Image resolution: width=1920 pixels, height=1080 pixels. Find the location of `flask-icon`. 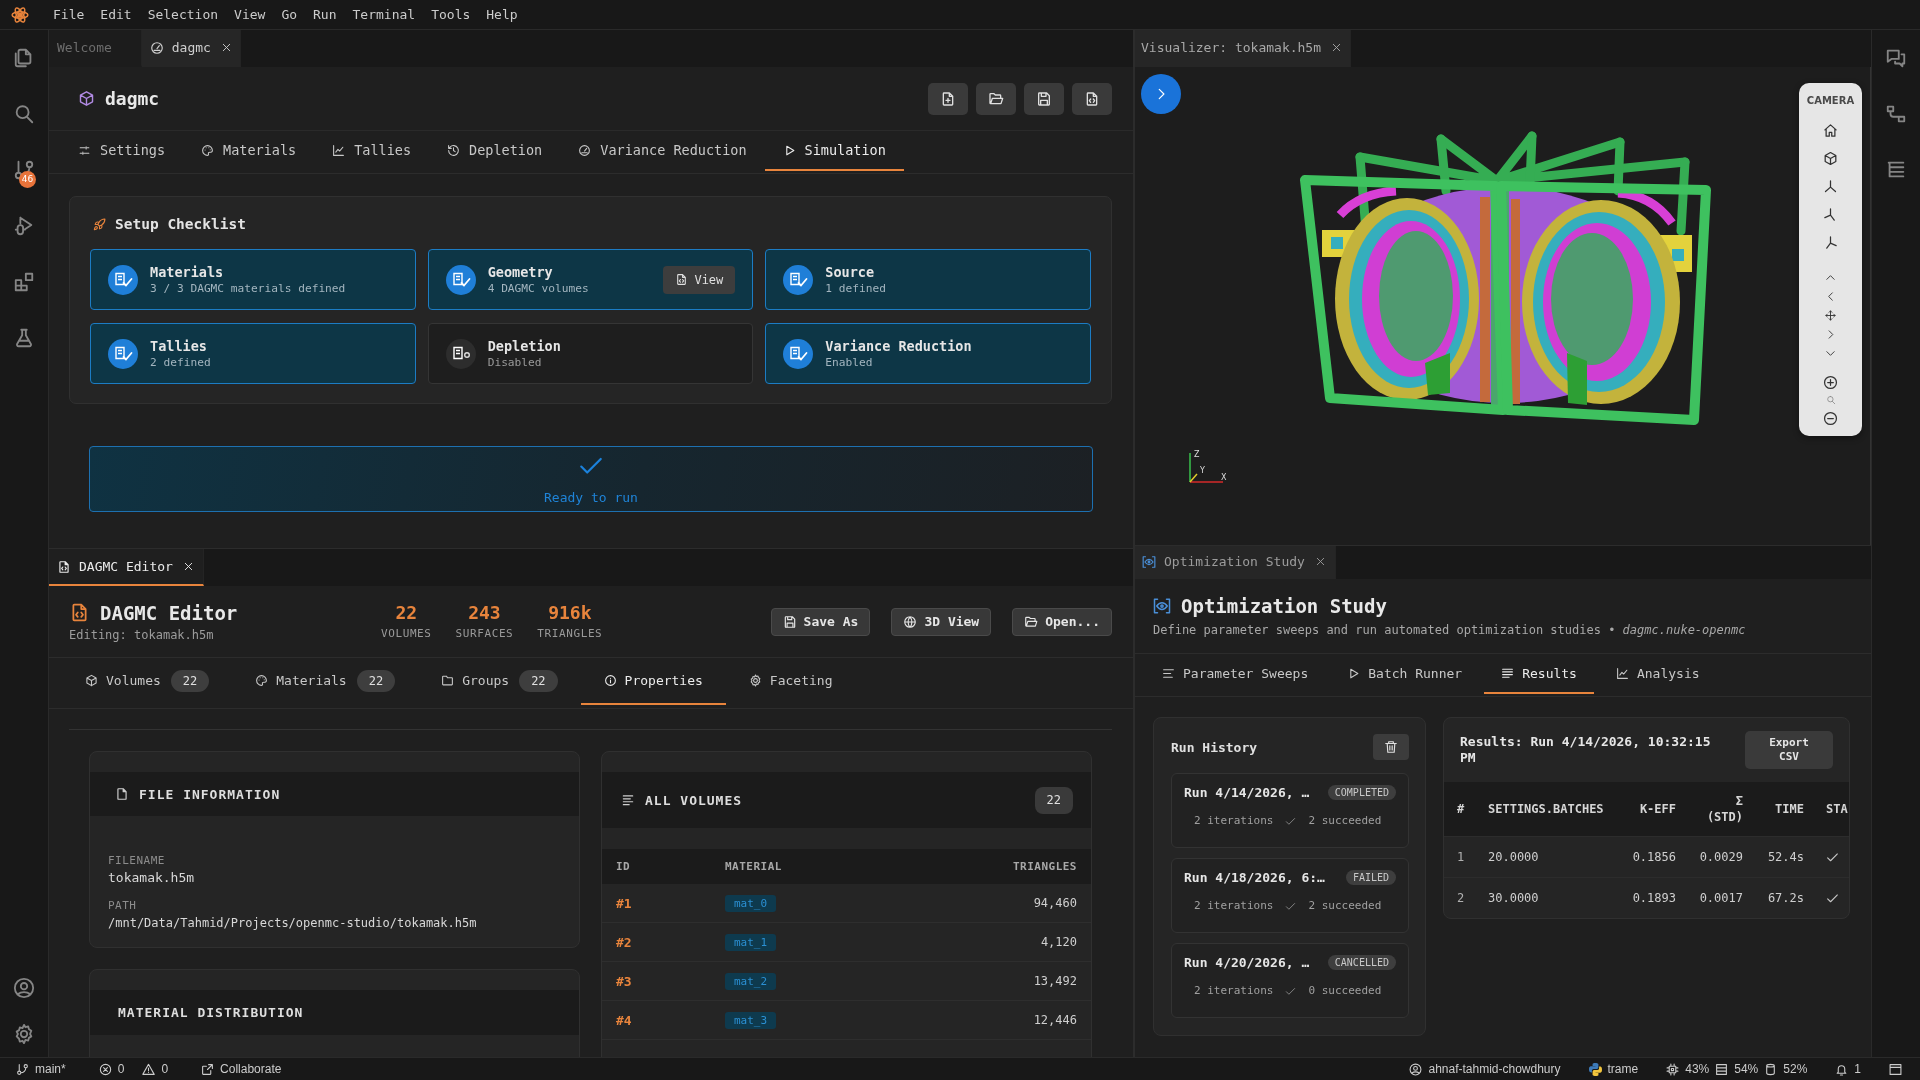

flask-icon is located at coordinates (24, 338).